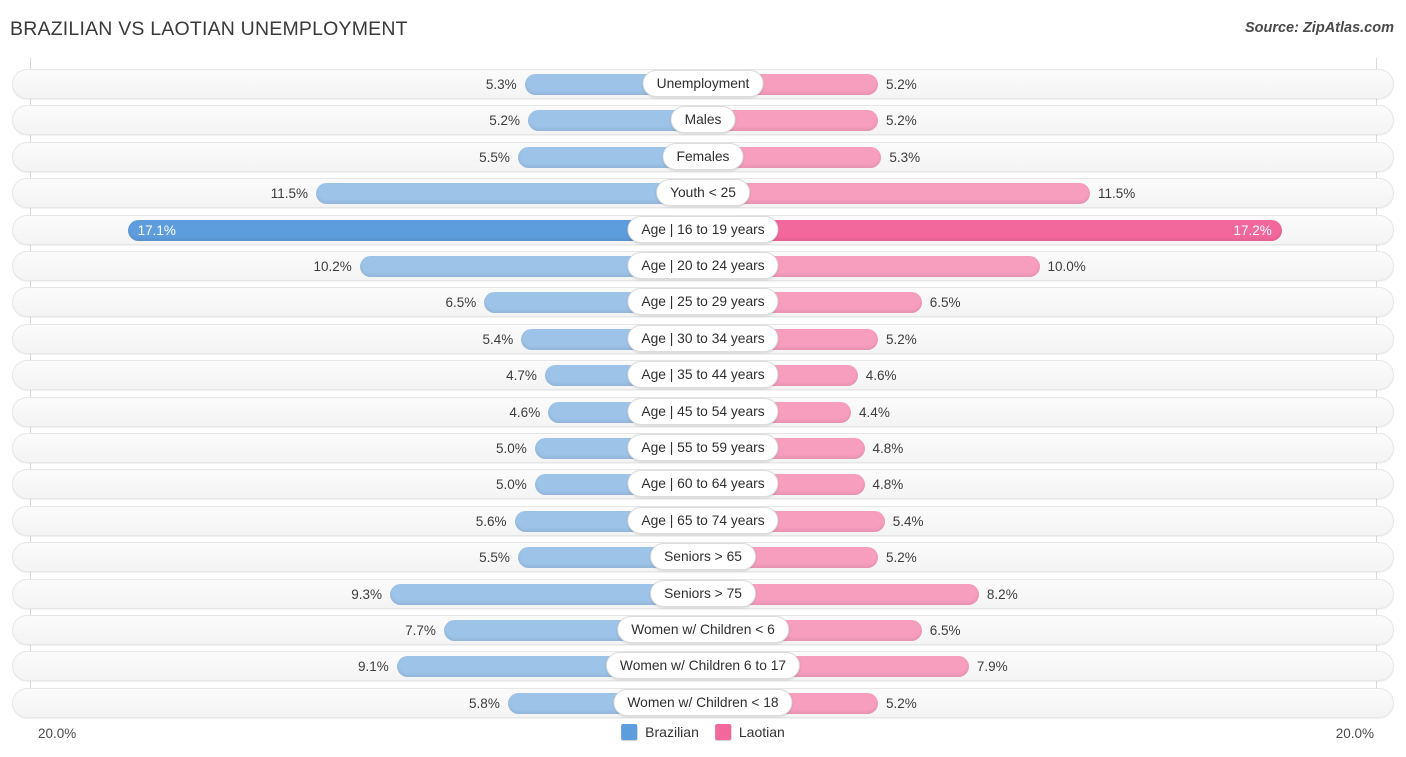 This screenshot has width=1406, height=757. I want to click on value-label-right: 5.3%, so click(905, 157).